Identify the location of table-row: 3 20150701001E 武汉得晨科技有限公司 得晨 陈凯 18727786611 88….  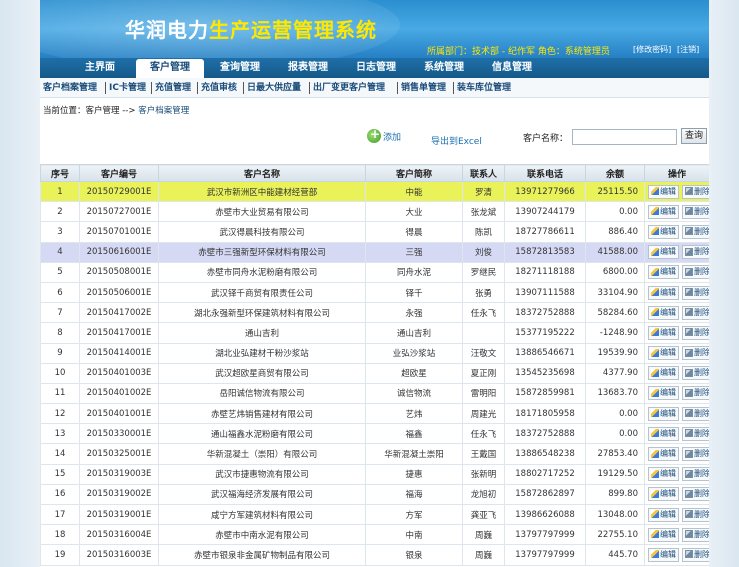
(374, 232).